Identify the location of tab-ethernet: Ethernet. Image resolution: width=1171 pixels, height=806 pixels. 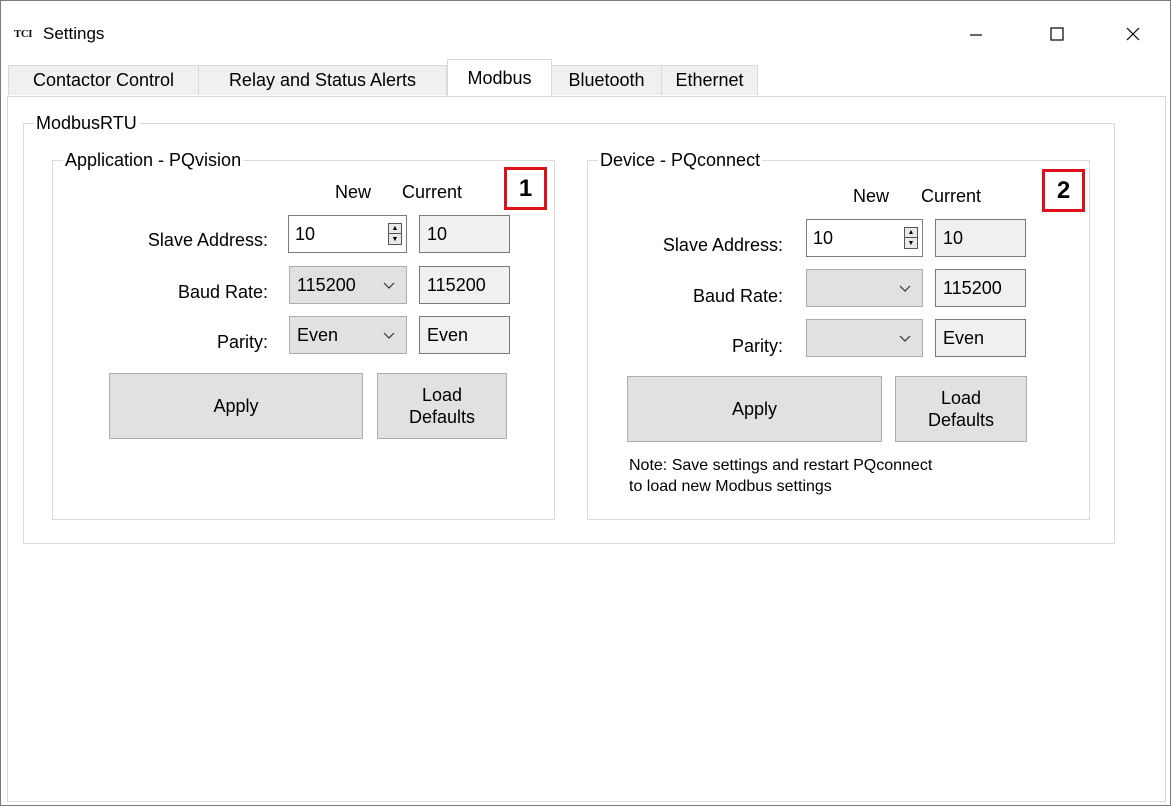
(709, 80).